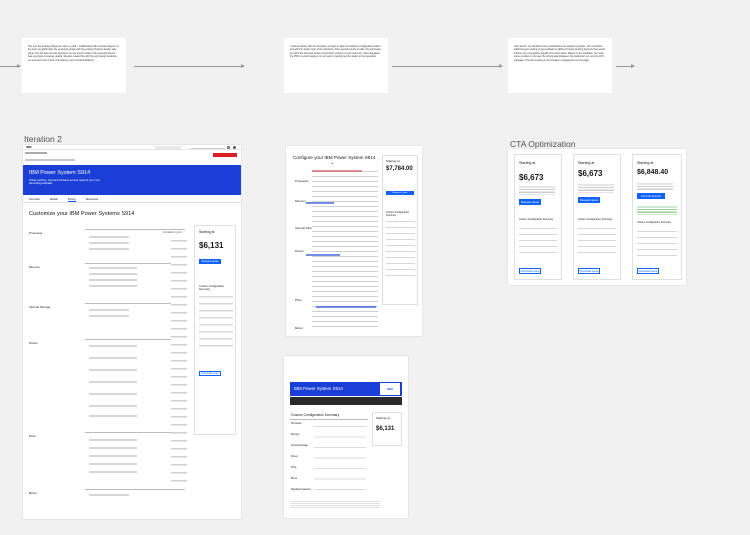 This screenshot has height=535, width=750. What do you see at coordinates (589, 200) in the screenshot?
I see `cta-2-request-quote-button: Request quote` at bounding box center [589, 200].